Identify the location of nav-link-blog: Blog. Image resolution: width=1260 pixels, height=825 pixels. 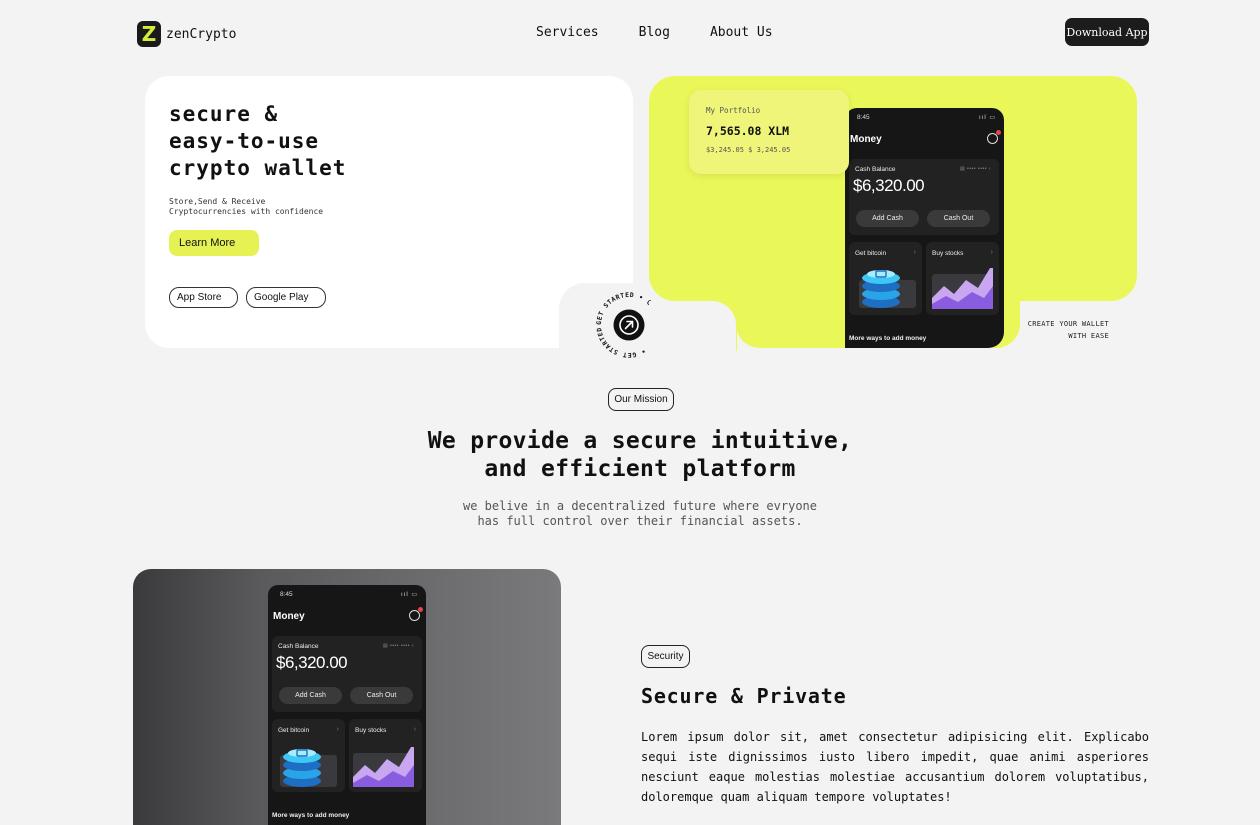
(654, 32).